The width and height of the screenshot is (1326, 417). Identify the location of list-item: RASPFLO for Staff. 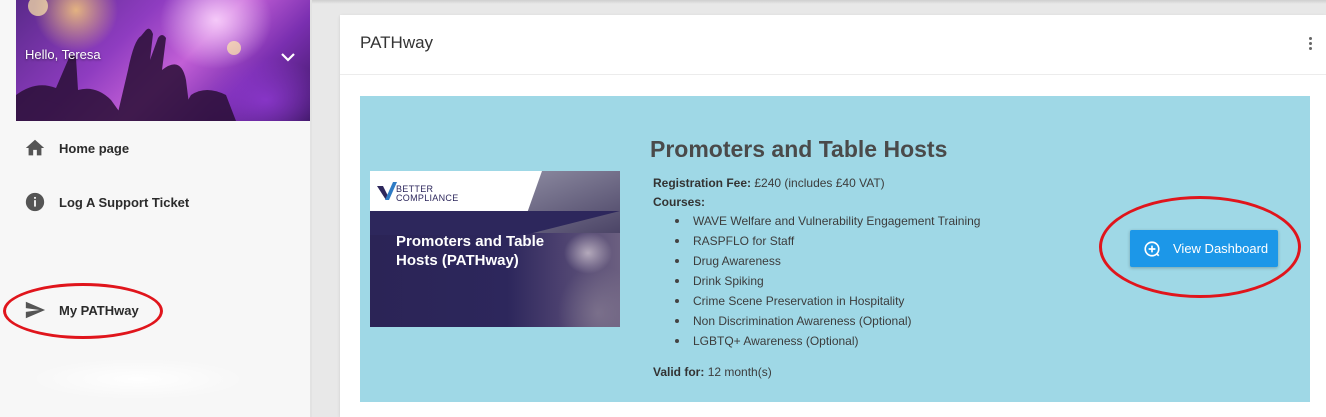
(827, 244).